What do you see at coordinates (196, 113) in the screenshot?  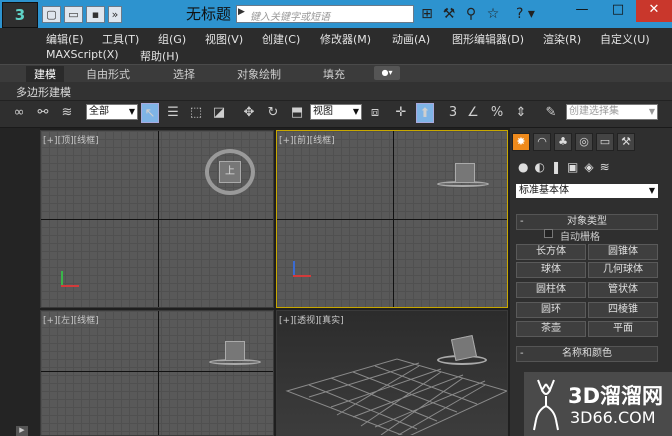 I see `rectangle-selection-icon: ⬚` at bounding box center [196, 113].